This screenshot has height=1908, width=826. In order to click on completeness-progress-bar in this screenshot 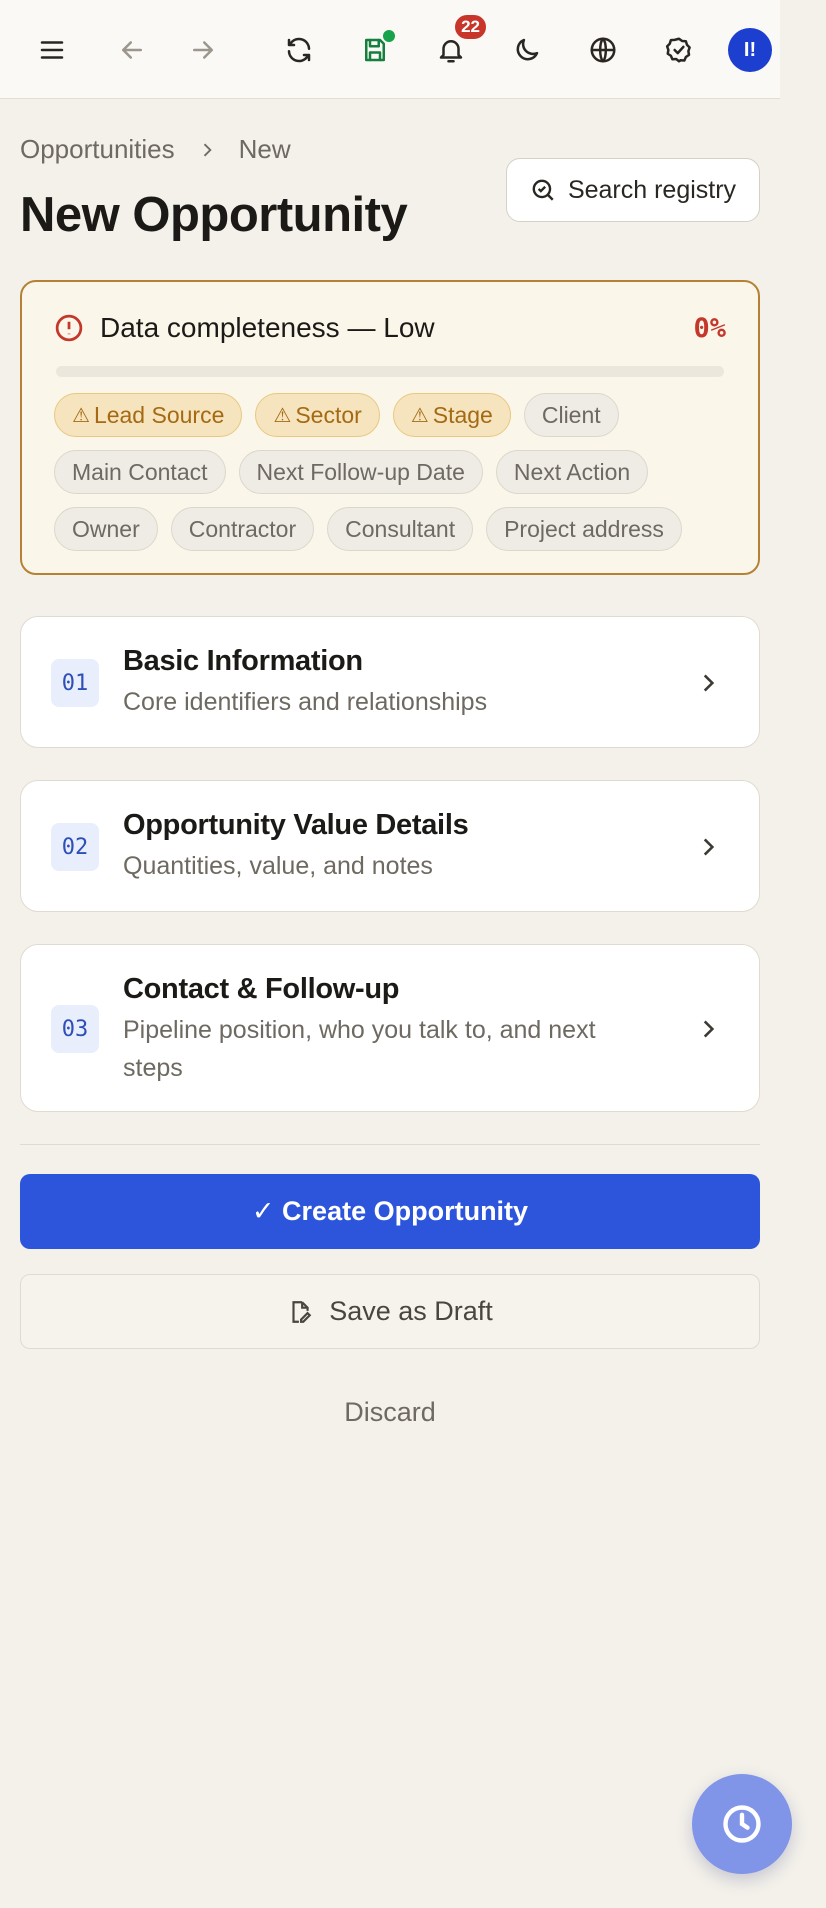, I will do `click(390, 371)`.